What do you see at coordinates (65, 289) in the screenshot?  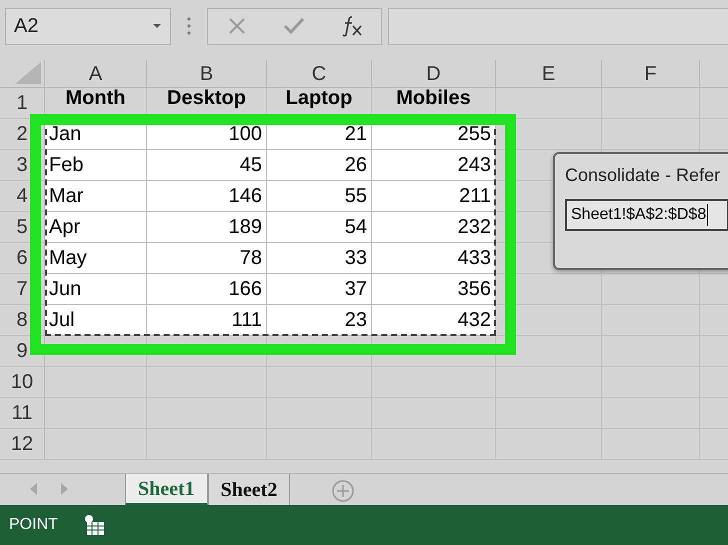 I see `cell-text: Jun` at bounding box center [65, 289].